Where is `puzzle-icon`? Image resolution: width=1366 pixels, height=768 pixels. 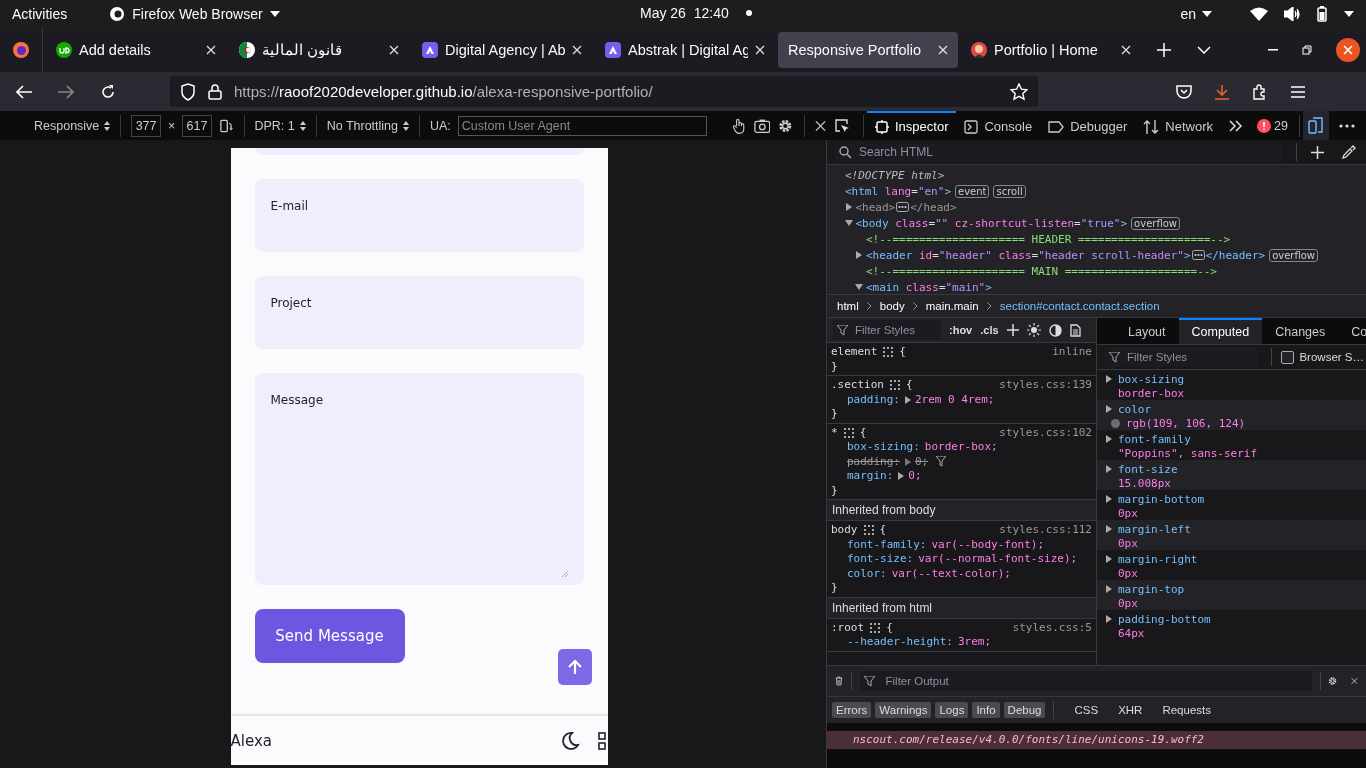
puzzle-icon is located at coordinates (1260, 91).